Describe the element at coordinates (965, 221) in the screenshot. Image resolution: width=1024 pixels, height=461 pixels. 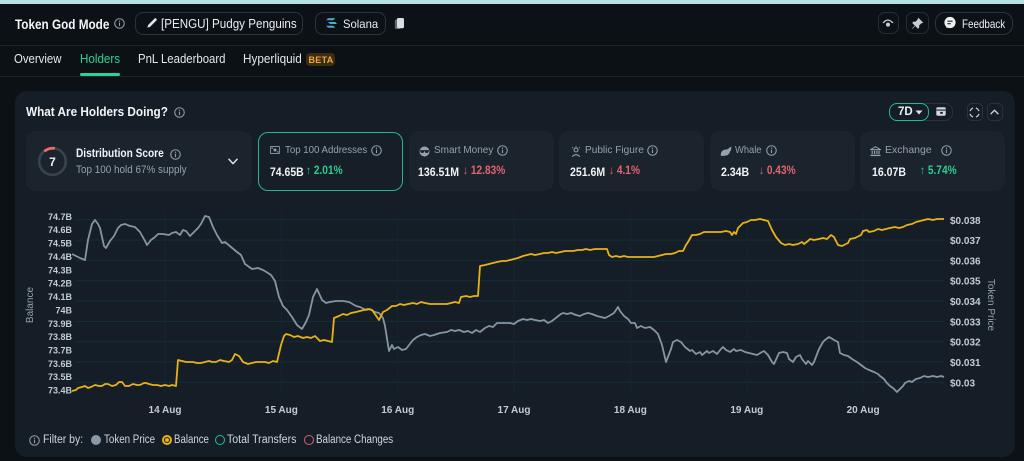
I see `svg-text: $0.038` at that location.